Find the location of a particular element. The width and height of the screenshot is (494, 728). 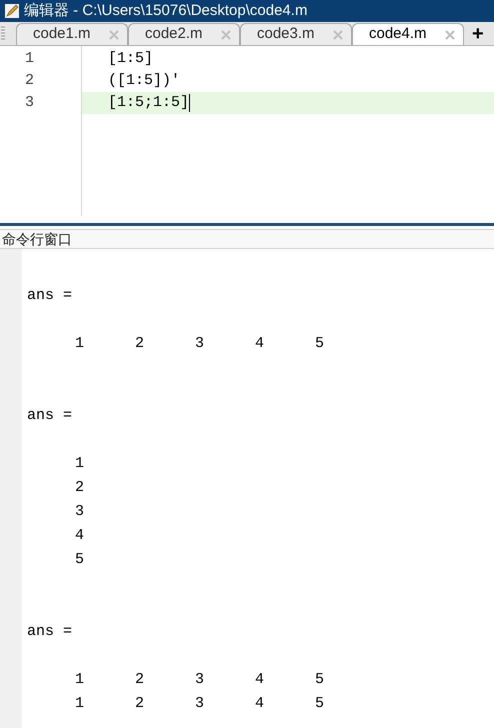

grip-icon is located at coordinates (3, 33).